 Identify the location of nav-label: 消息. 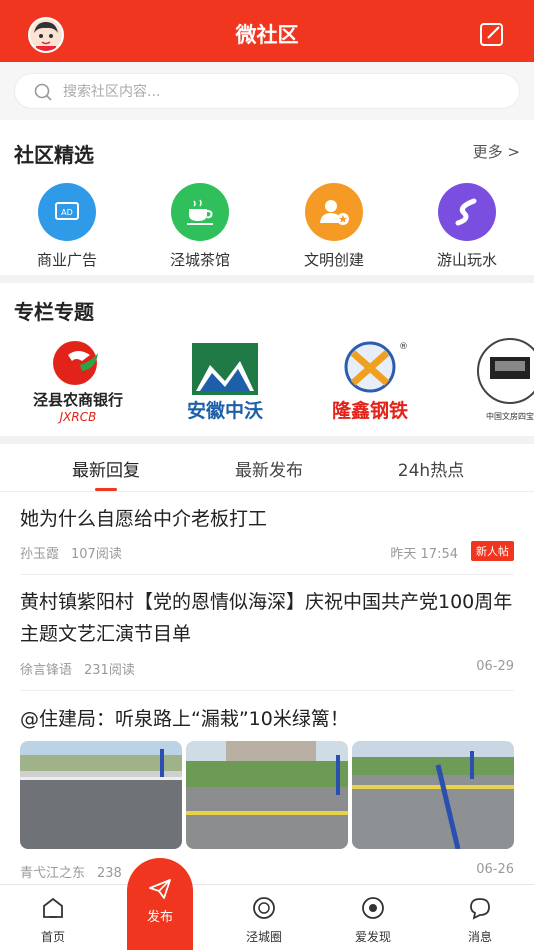
(479, 937).